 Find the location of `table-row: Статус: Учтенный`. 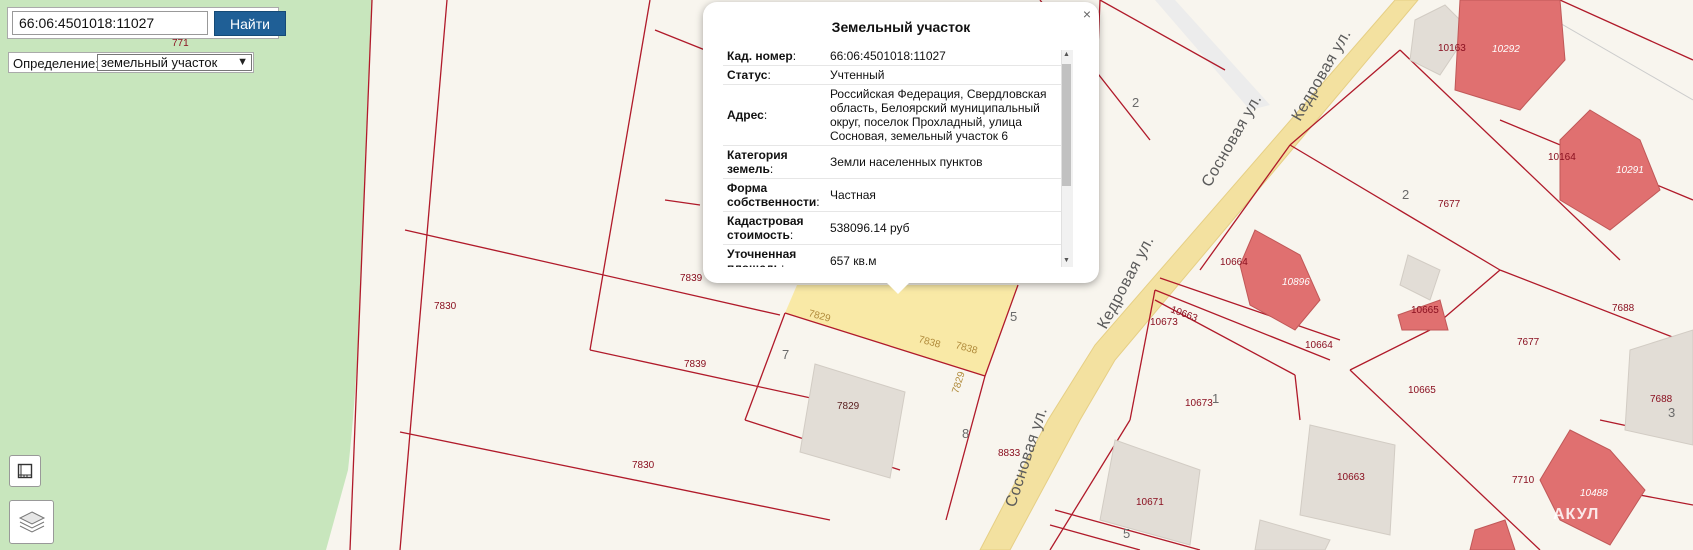

table-row: Статус: Учтенный is located at coordinates (893, 75).